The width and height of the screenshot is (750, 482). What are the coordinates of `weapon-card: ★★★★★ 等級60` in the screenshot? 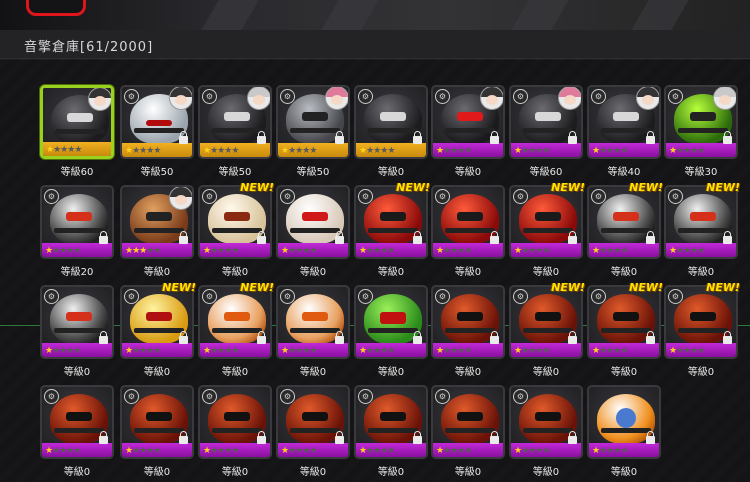 It's located at (79, 131).